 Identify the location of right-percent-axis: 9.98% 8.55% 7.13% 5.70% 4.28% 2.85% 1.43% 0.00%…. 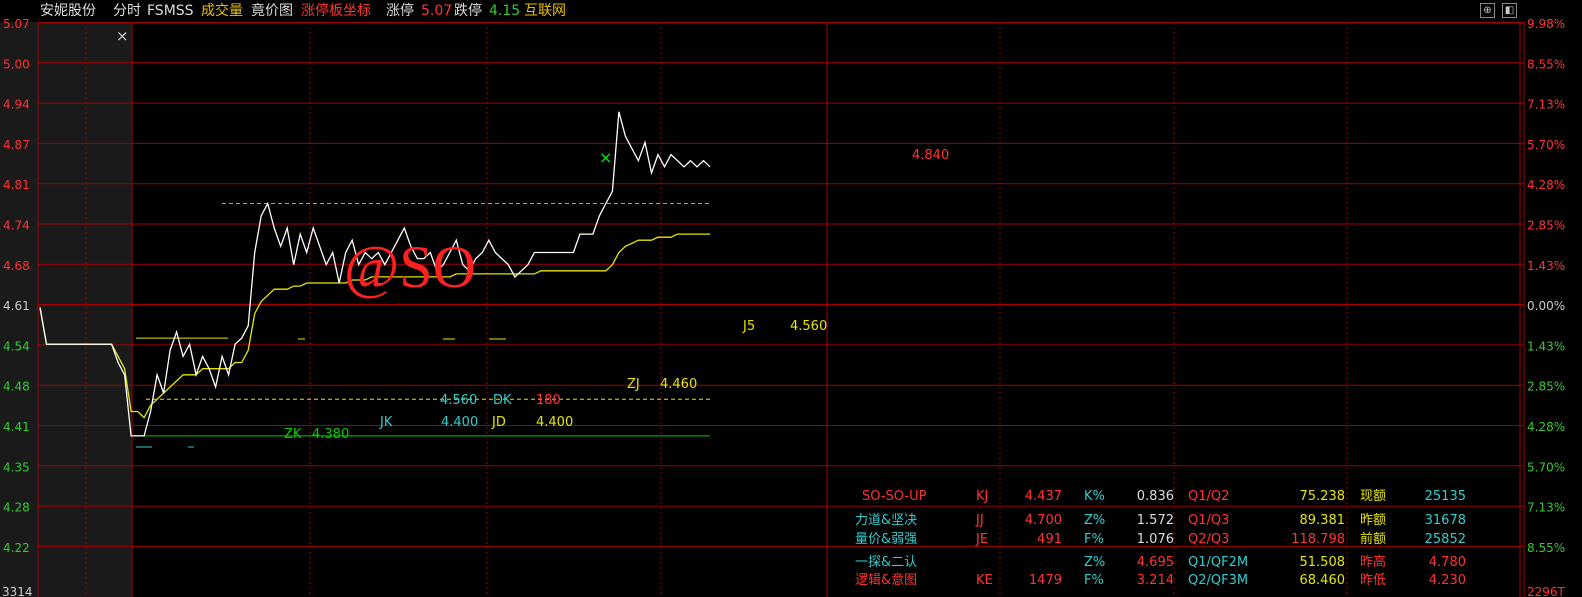
(1546, 286).